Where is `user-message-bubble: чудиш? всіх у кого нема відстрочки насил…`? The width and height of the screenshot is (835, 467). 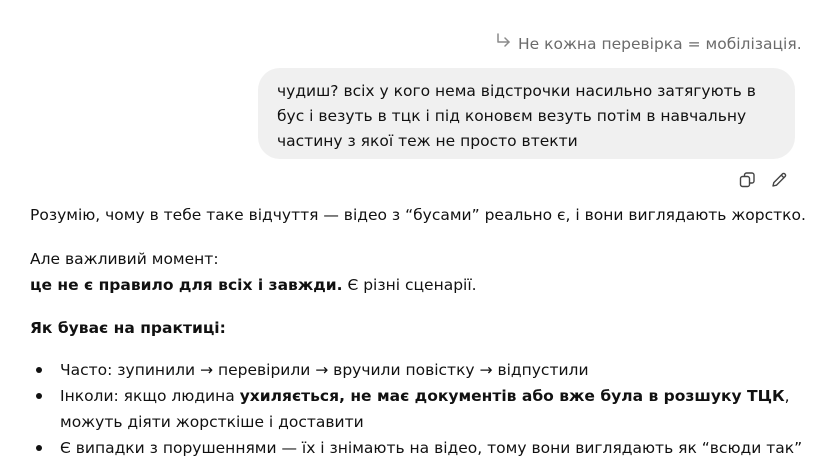 user-message-bubble: чудиш? всіх у кого нема відстрочки насил… is located at coordinates (526, 113).